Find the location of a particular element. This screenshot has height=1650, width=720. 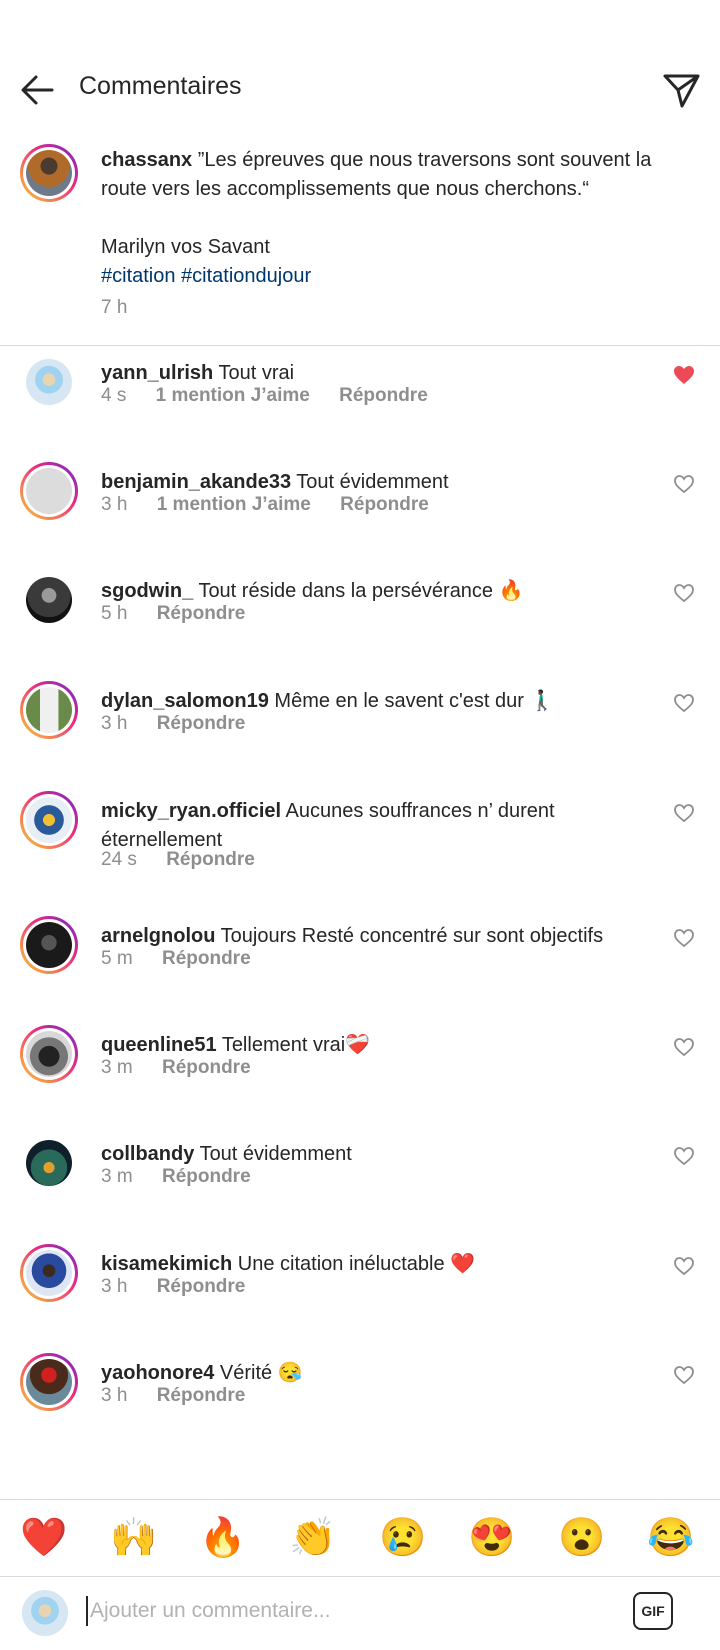

page-title: Commentaires is located at coordinates (160, 86).